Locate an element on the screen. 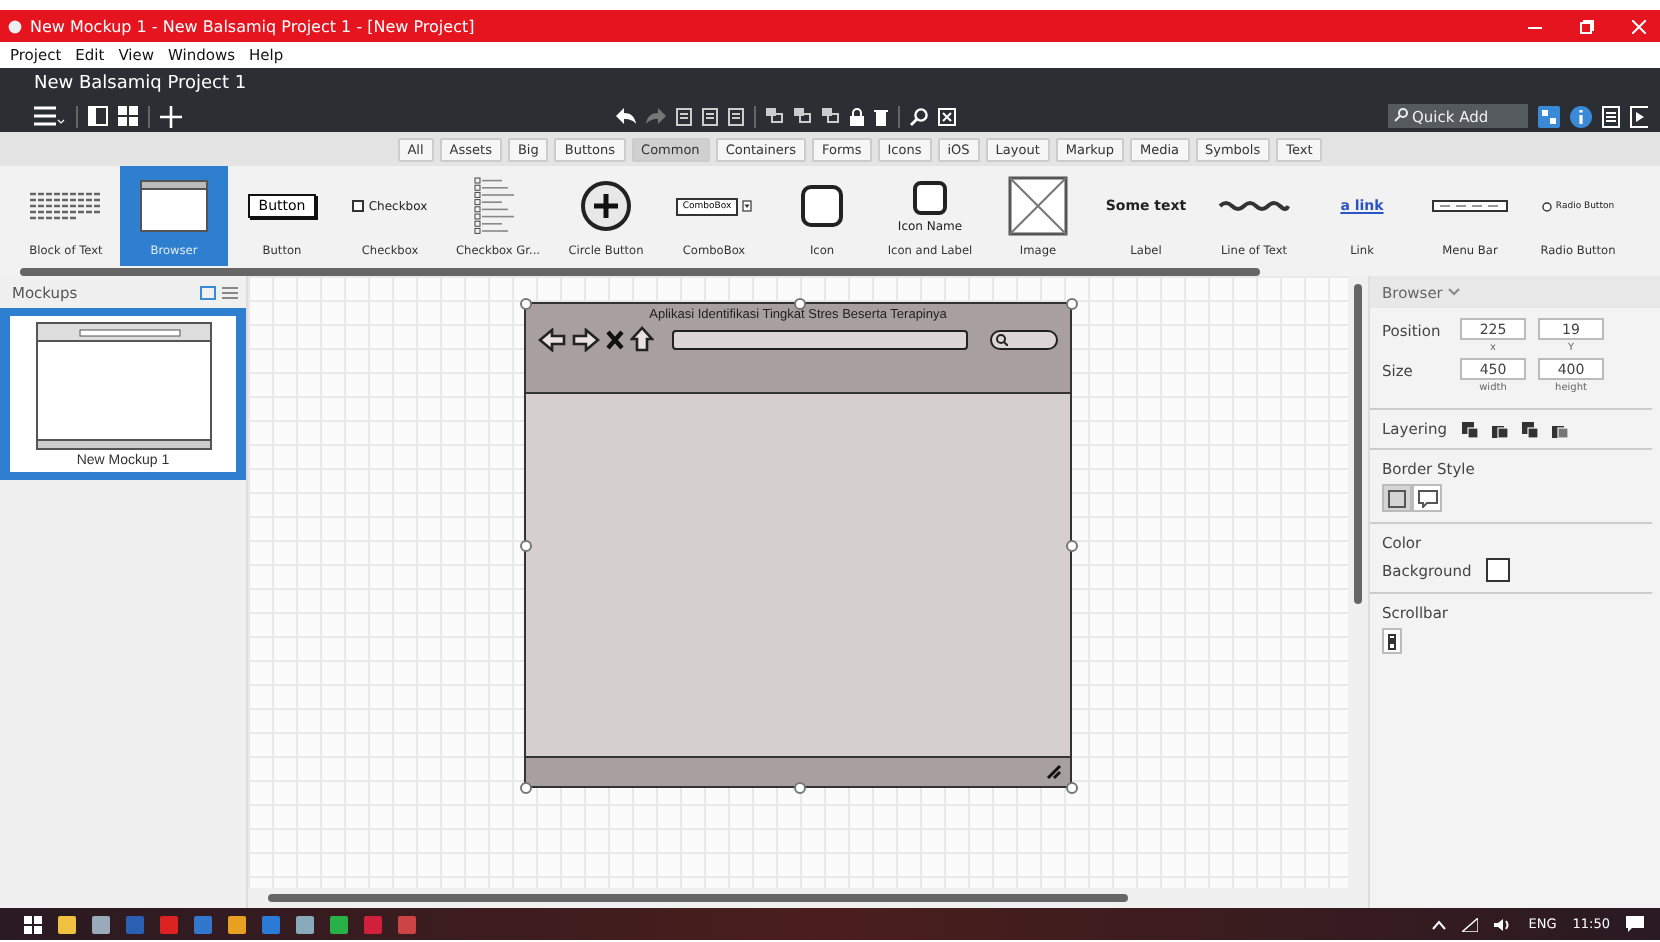  chevron-up-icon is located at coordinates (1439, 924).